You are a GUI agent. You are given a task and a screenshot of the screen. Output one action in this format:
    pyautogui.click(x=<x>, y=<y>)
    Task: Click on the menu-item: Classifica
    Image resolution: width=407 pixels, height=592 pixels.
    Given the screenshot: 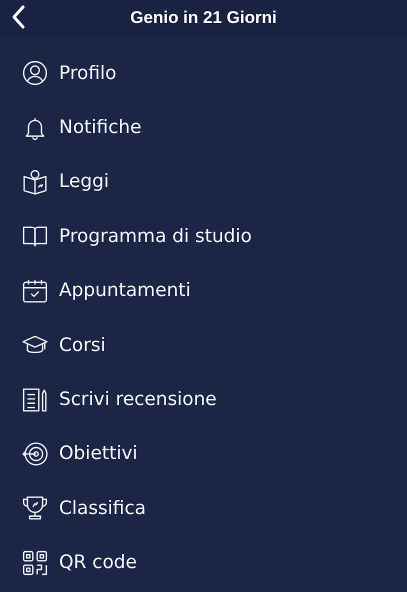 What is the action you would take?
    pyautogui.click(x=102, y=508)
    